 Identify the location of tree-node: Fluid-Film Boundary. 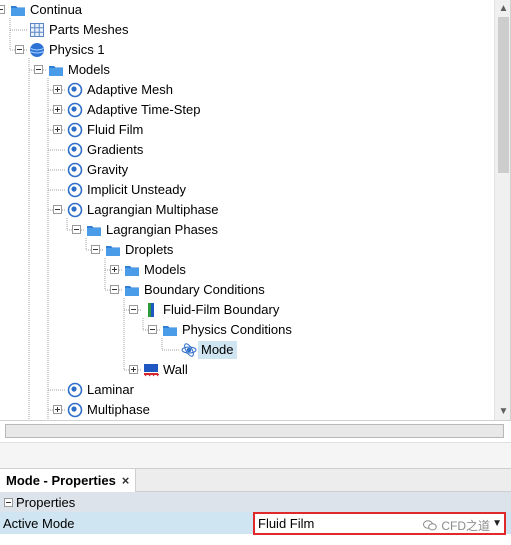
(212, 310).